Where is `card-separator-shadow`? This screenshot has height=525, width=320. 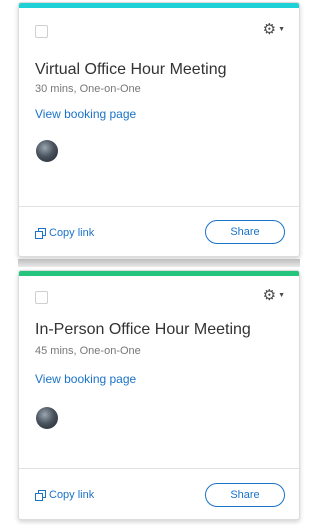
card-separator-shadow is located at coordinates (159, 263).